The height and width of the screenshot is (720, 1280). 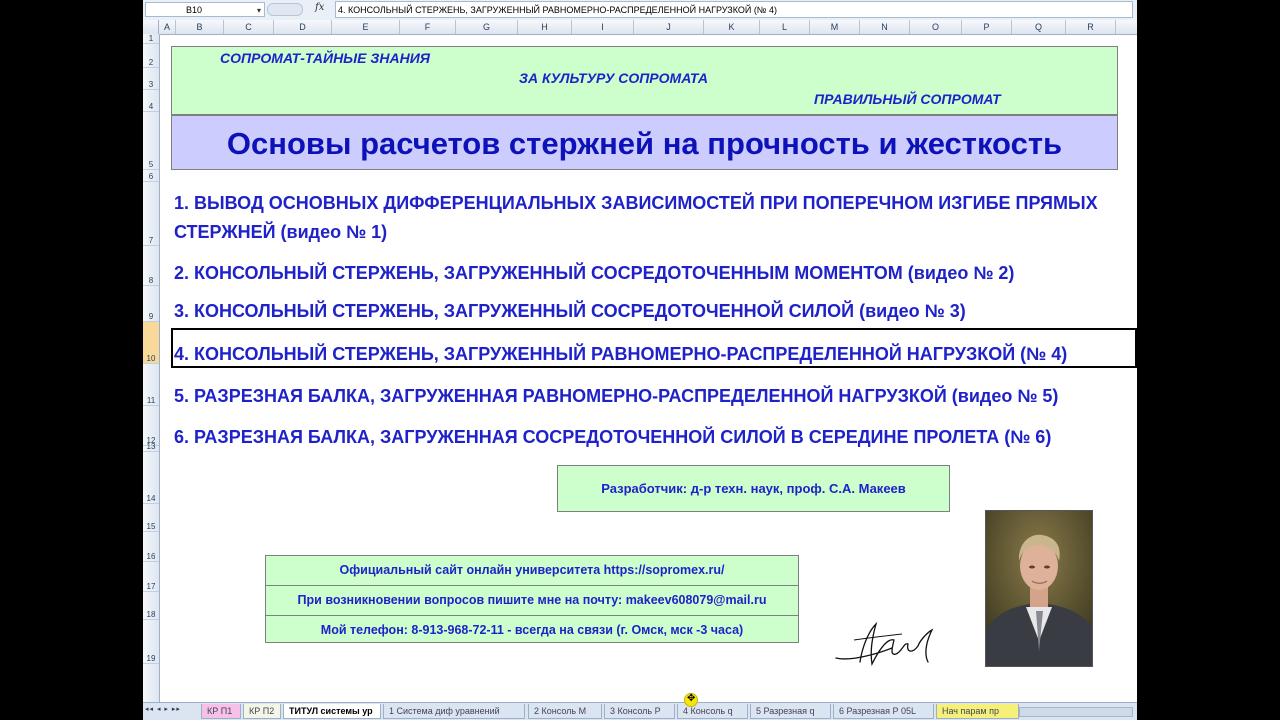 What do you see at coordinates (151, 214) in the screenshot?
I see `row-header-7: 7` at bounding box center [151, 214].